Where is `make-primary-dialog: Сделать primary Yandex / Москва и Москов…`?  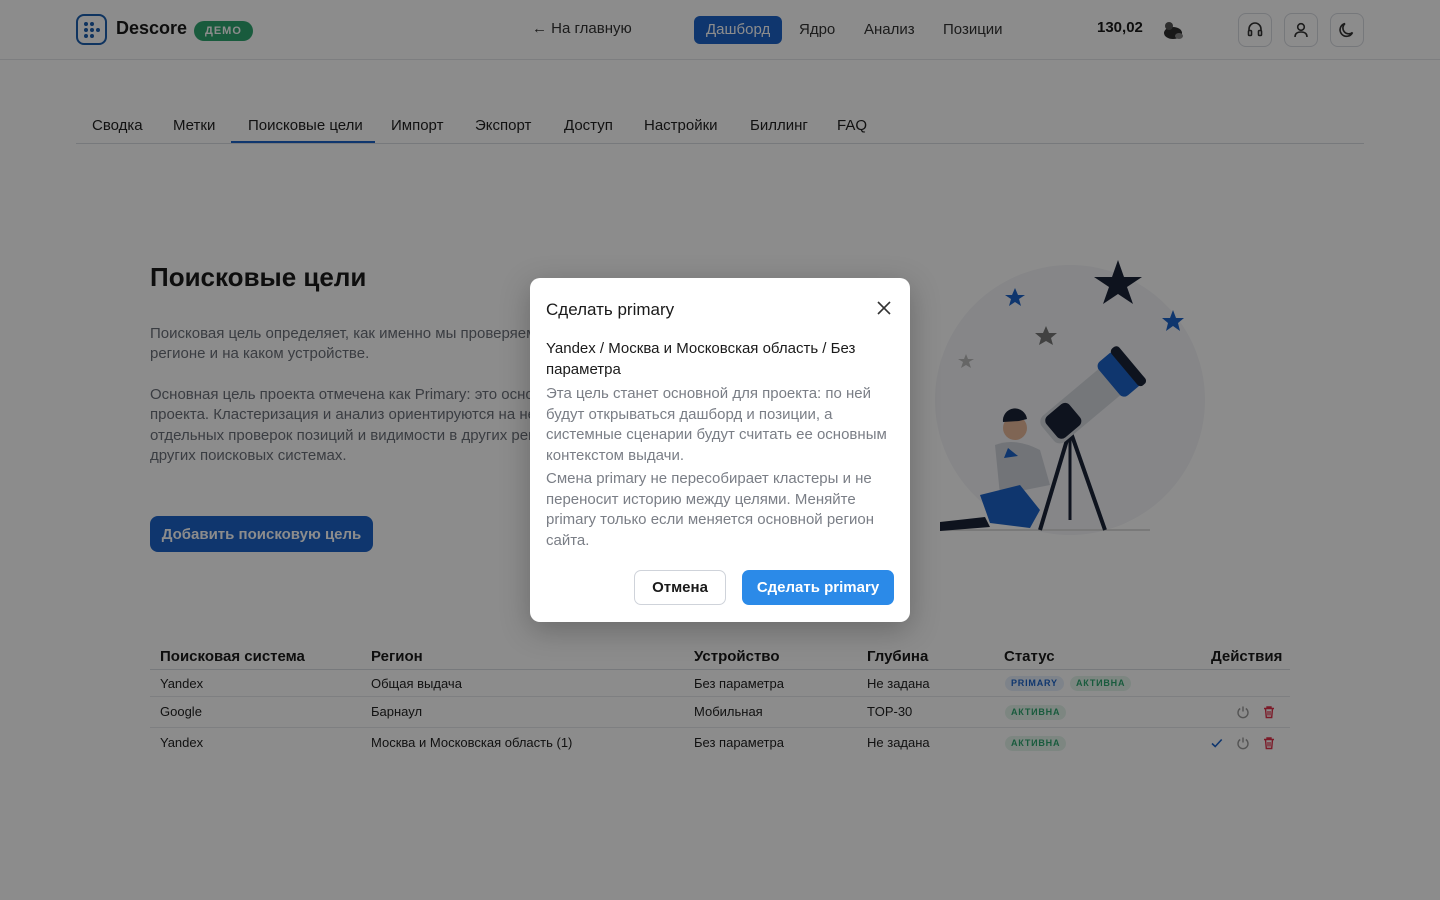
make-primary-dialog: Сделать primary Yandex / Москва и Москов… is located at coordinates (720, 450).